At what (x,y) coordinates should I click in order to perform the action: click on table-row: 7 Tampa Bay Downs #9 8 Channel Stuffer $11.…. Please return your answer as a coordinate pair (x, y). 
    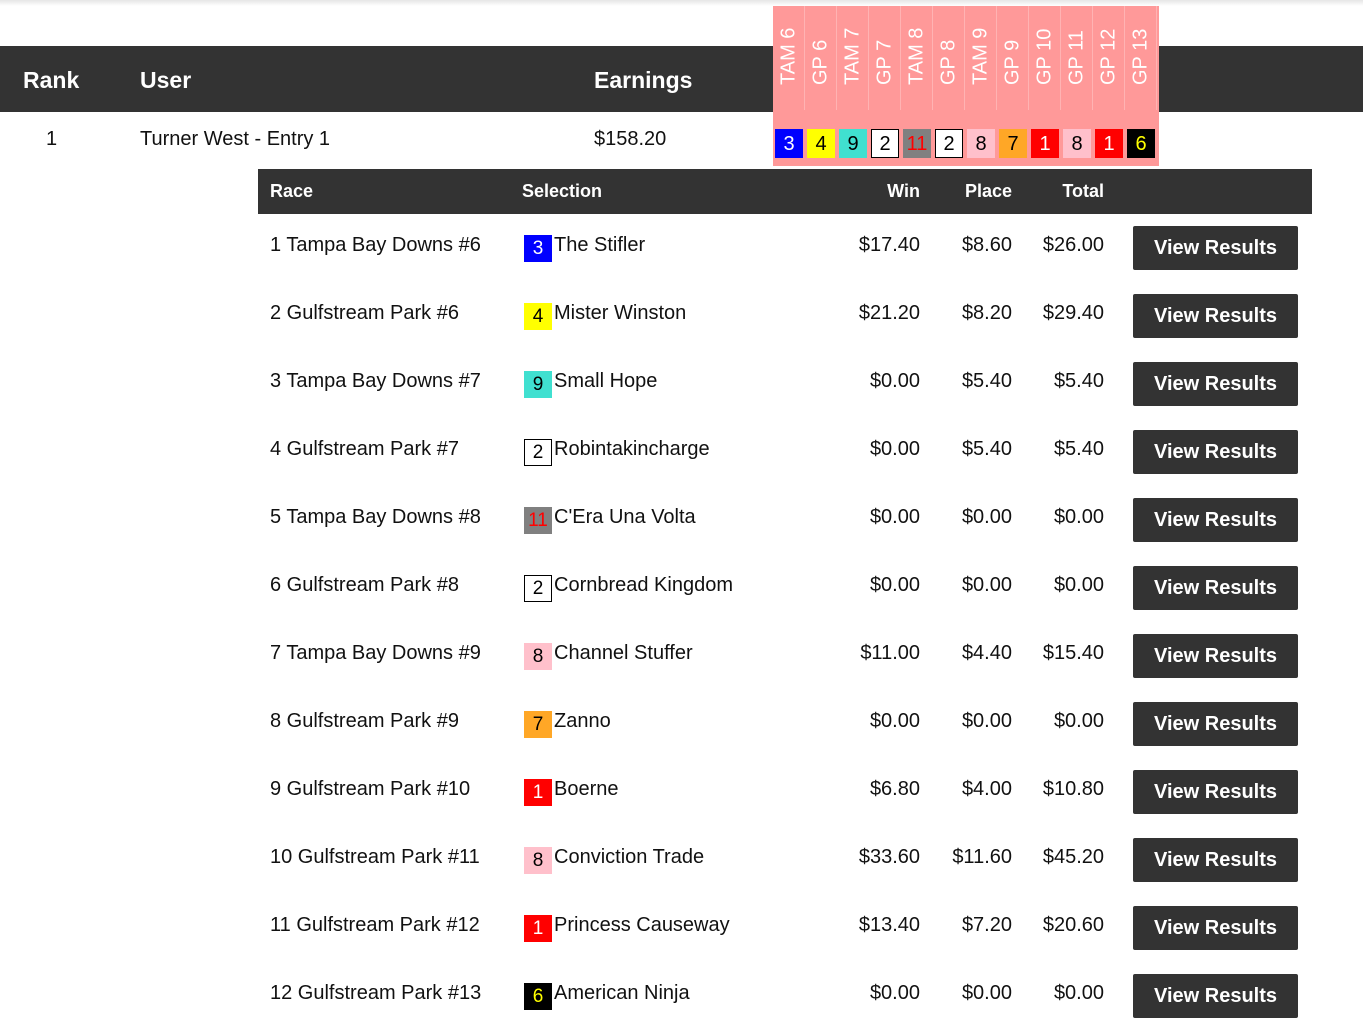
    Looking at the image, I should click on (785, 656).